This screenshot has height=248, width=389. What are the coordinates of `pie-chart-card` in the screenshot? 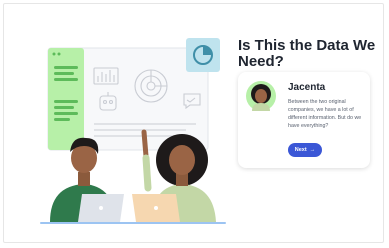 It's located at (203, 55).